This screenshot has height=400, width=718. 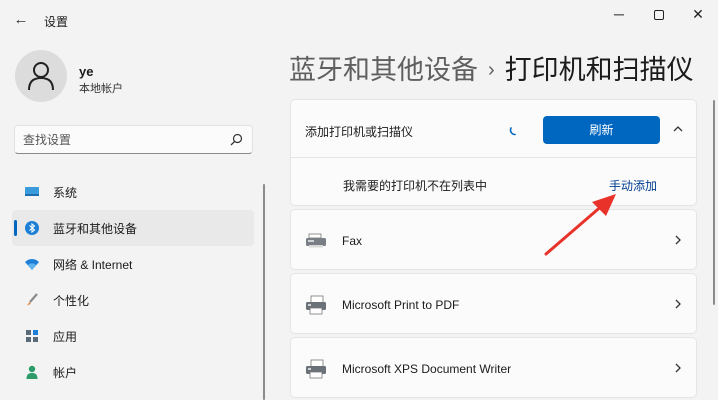 What do you see at coordinates (133, 300) in the screenshot?
I see `sidebar-item-personalization: 个性化` at bounding box center [133, 300].